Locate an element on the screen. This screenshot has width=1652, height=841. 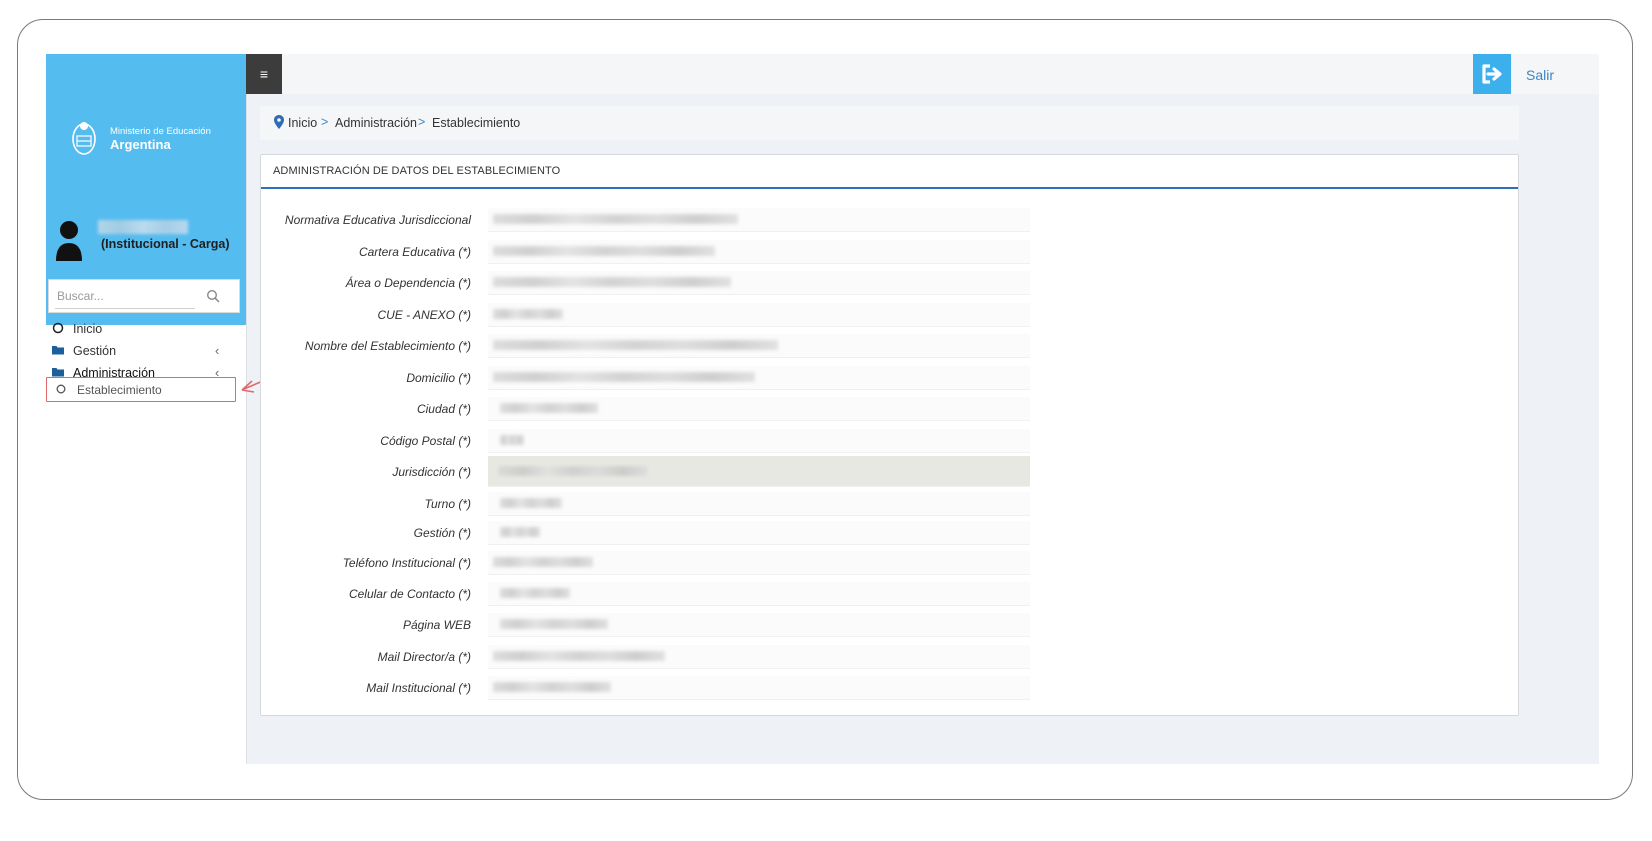
celular-field is located at coordinates (759, 594).